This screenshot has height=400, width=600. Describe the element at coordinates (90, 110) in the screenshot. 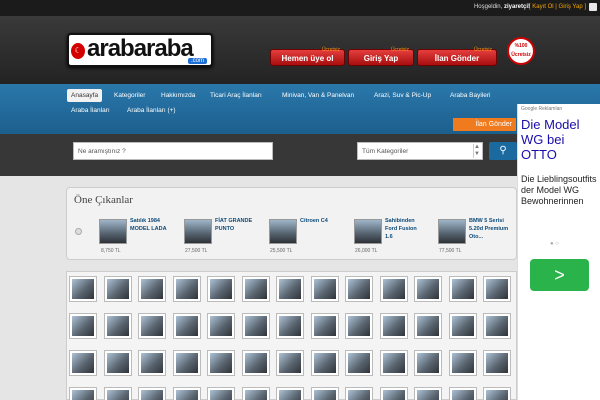

I see `nav-car-ads: Araba İlanları` at that location.